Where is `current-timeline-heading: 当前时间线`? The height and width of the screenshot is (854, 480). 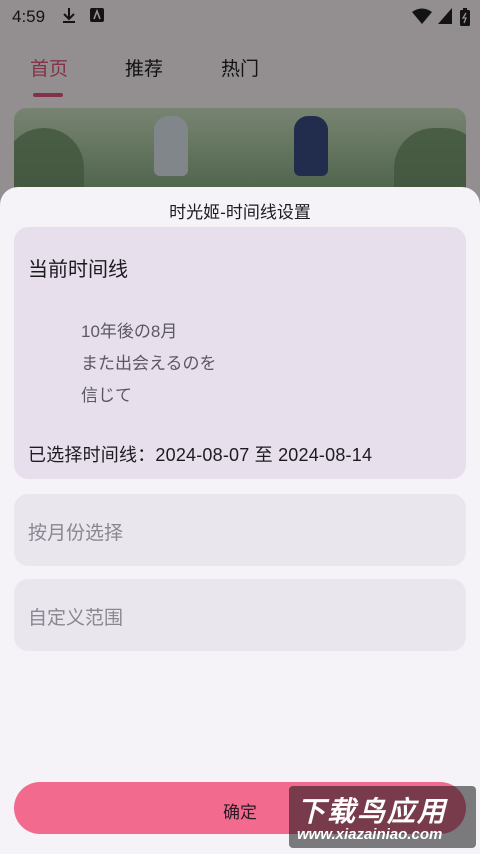 current-timeline-heading: 当前时间线 is located at coordinates (78, 270).